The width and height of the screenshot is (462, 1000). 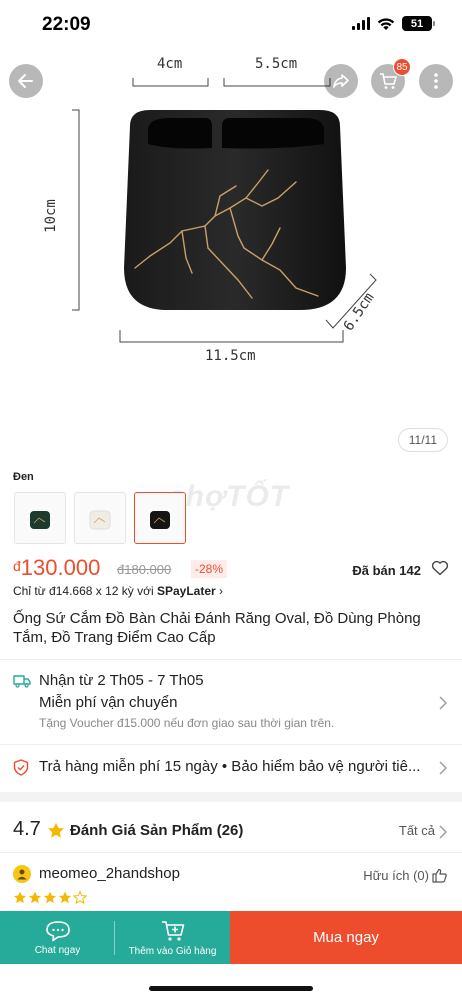 What do you see at coordinates (56, 830) in the screenshot?
I see `star-icon` at bounding box center [56, 830].